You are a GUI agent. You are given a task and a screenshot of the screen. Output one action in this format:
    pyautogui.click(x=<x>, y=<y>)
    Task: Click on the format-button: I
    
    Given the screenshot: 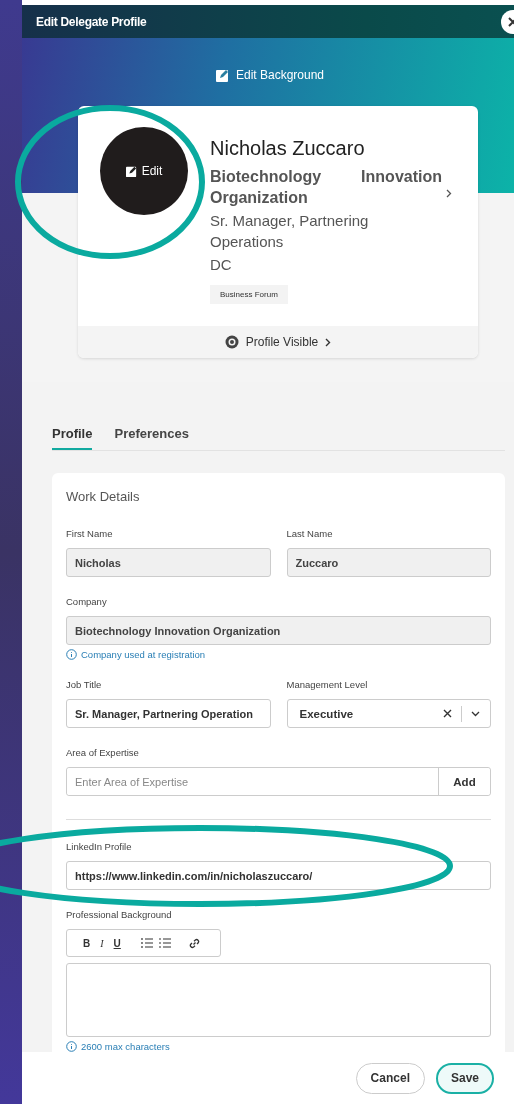 What is the action you would take?
    pyautogui.click(x=102, y=943)
    